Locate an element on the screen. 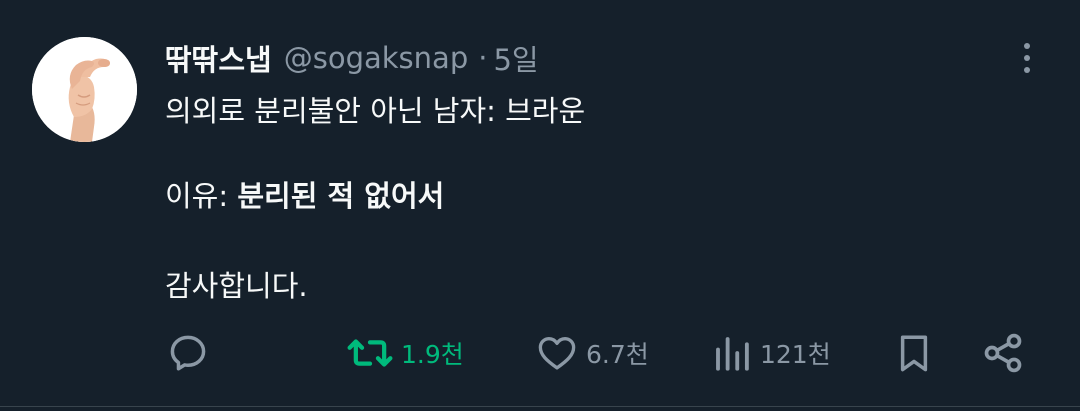  share-button is located at coordinates (1003, 353).